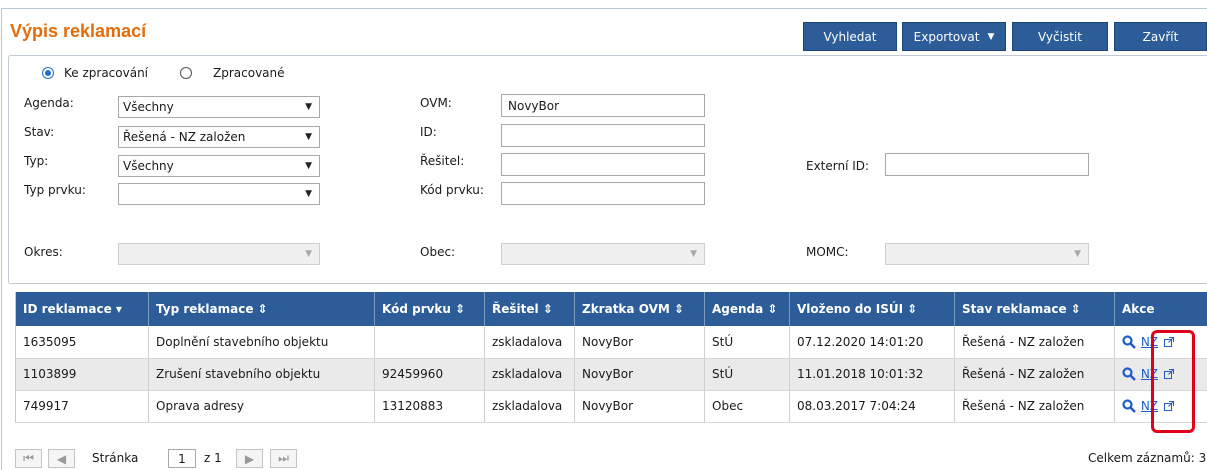 The image size is (1207, 470). I want to click on col-header-agenda: Agenda ⇕, so click(747, 309).